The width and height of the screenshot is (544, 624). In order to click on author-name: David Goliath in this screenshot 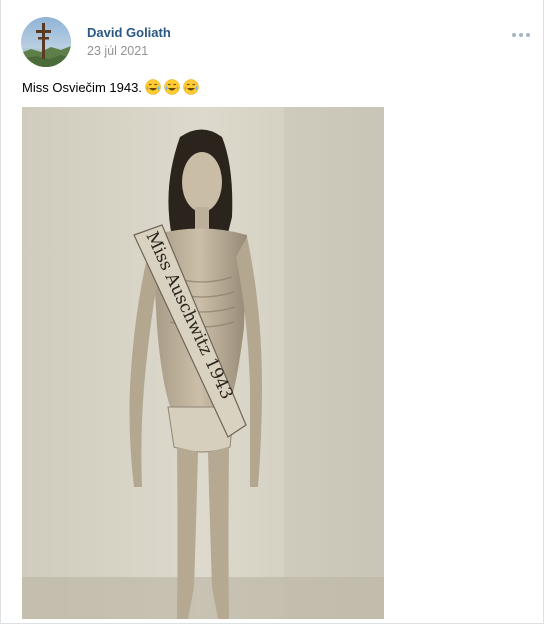, I will do `click(129, 32)`.